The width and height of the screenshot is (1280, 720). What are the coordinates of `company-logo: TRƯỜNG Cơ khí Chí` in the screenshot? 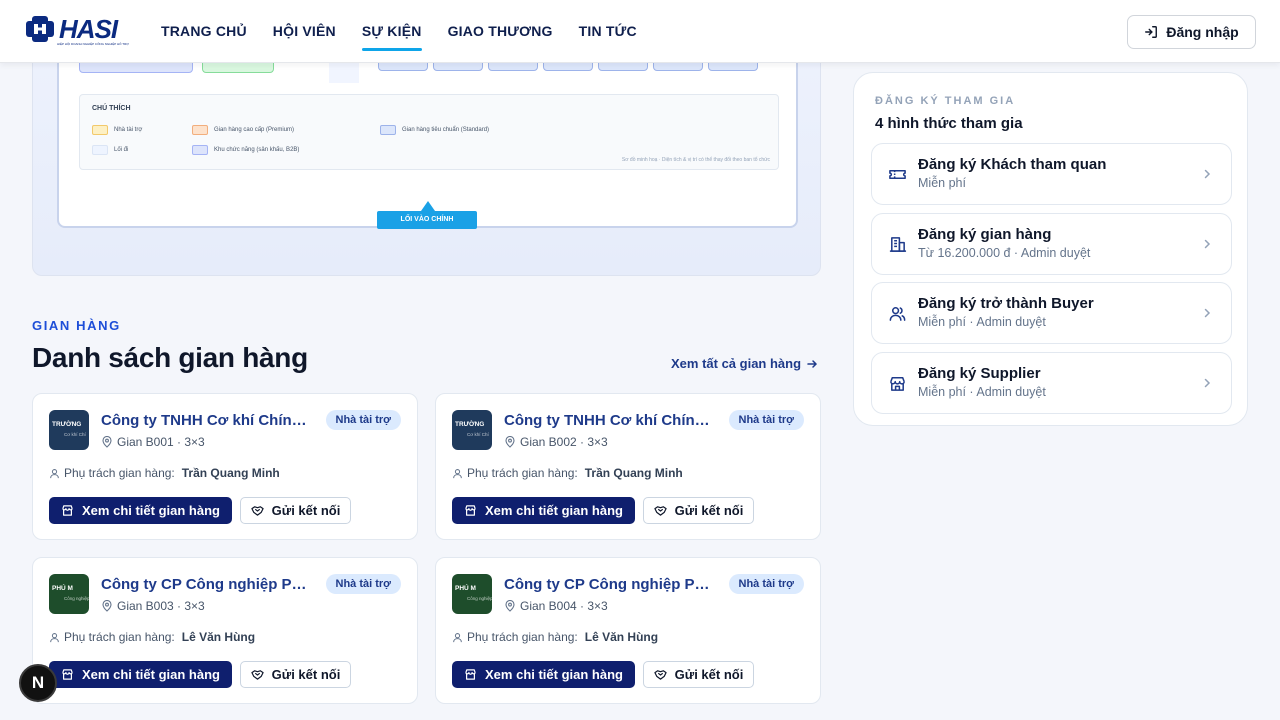 It's located at (472, 430).